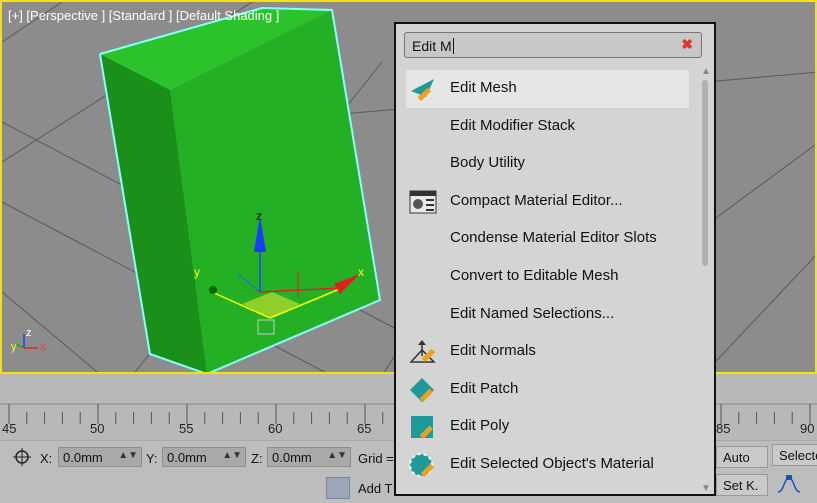  Describe the element at coordinates (687, 44) in the screenshot. I see `clear-search-icon: ✖` at that location.